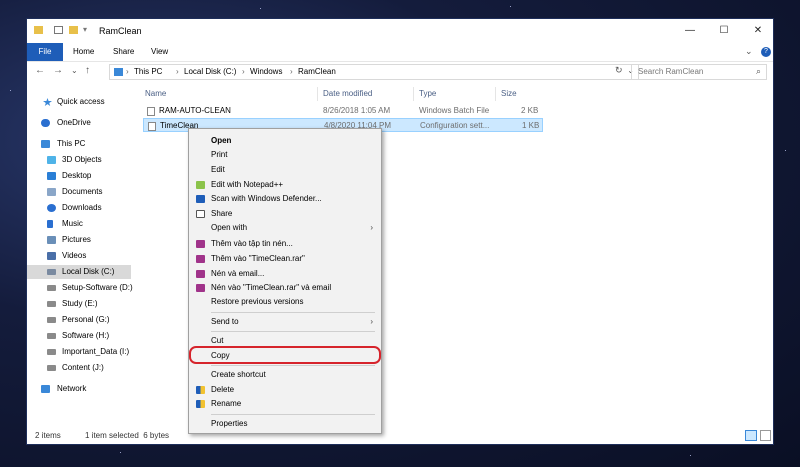  Describe the element at coordinates (210, 71) in the screenshot. I see `breadcrumb-local-disk: Local Disk (C:)` at that location.